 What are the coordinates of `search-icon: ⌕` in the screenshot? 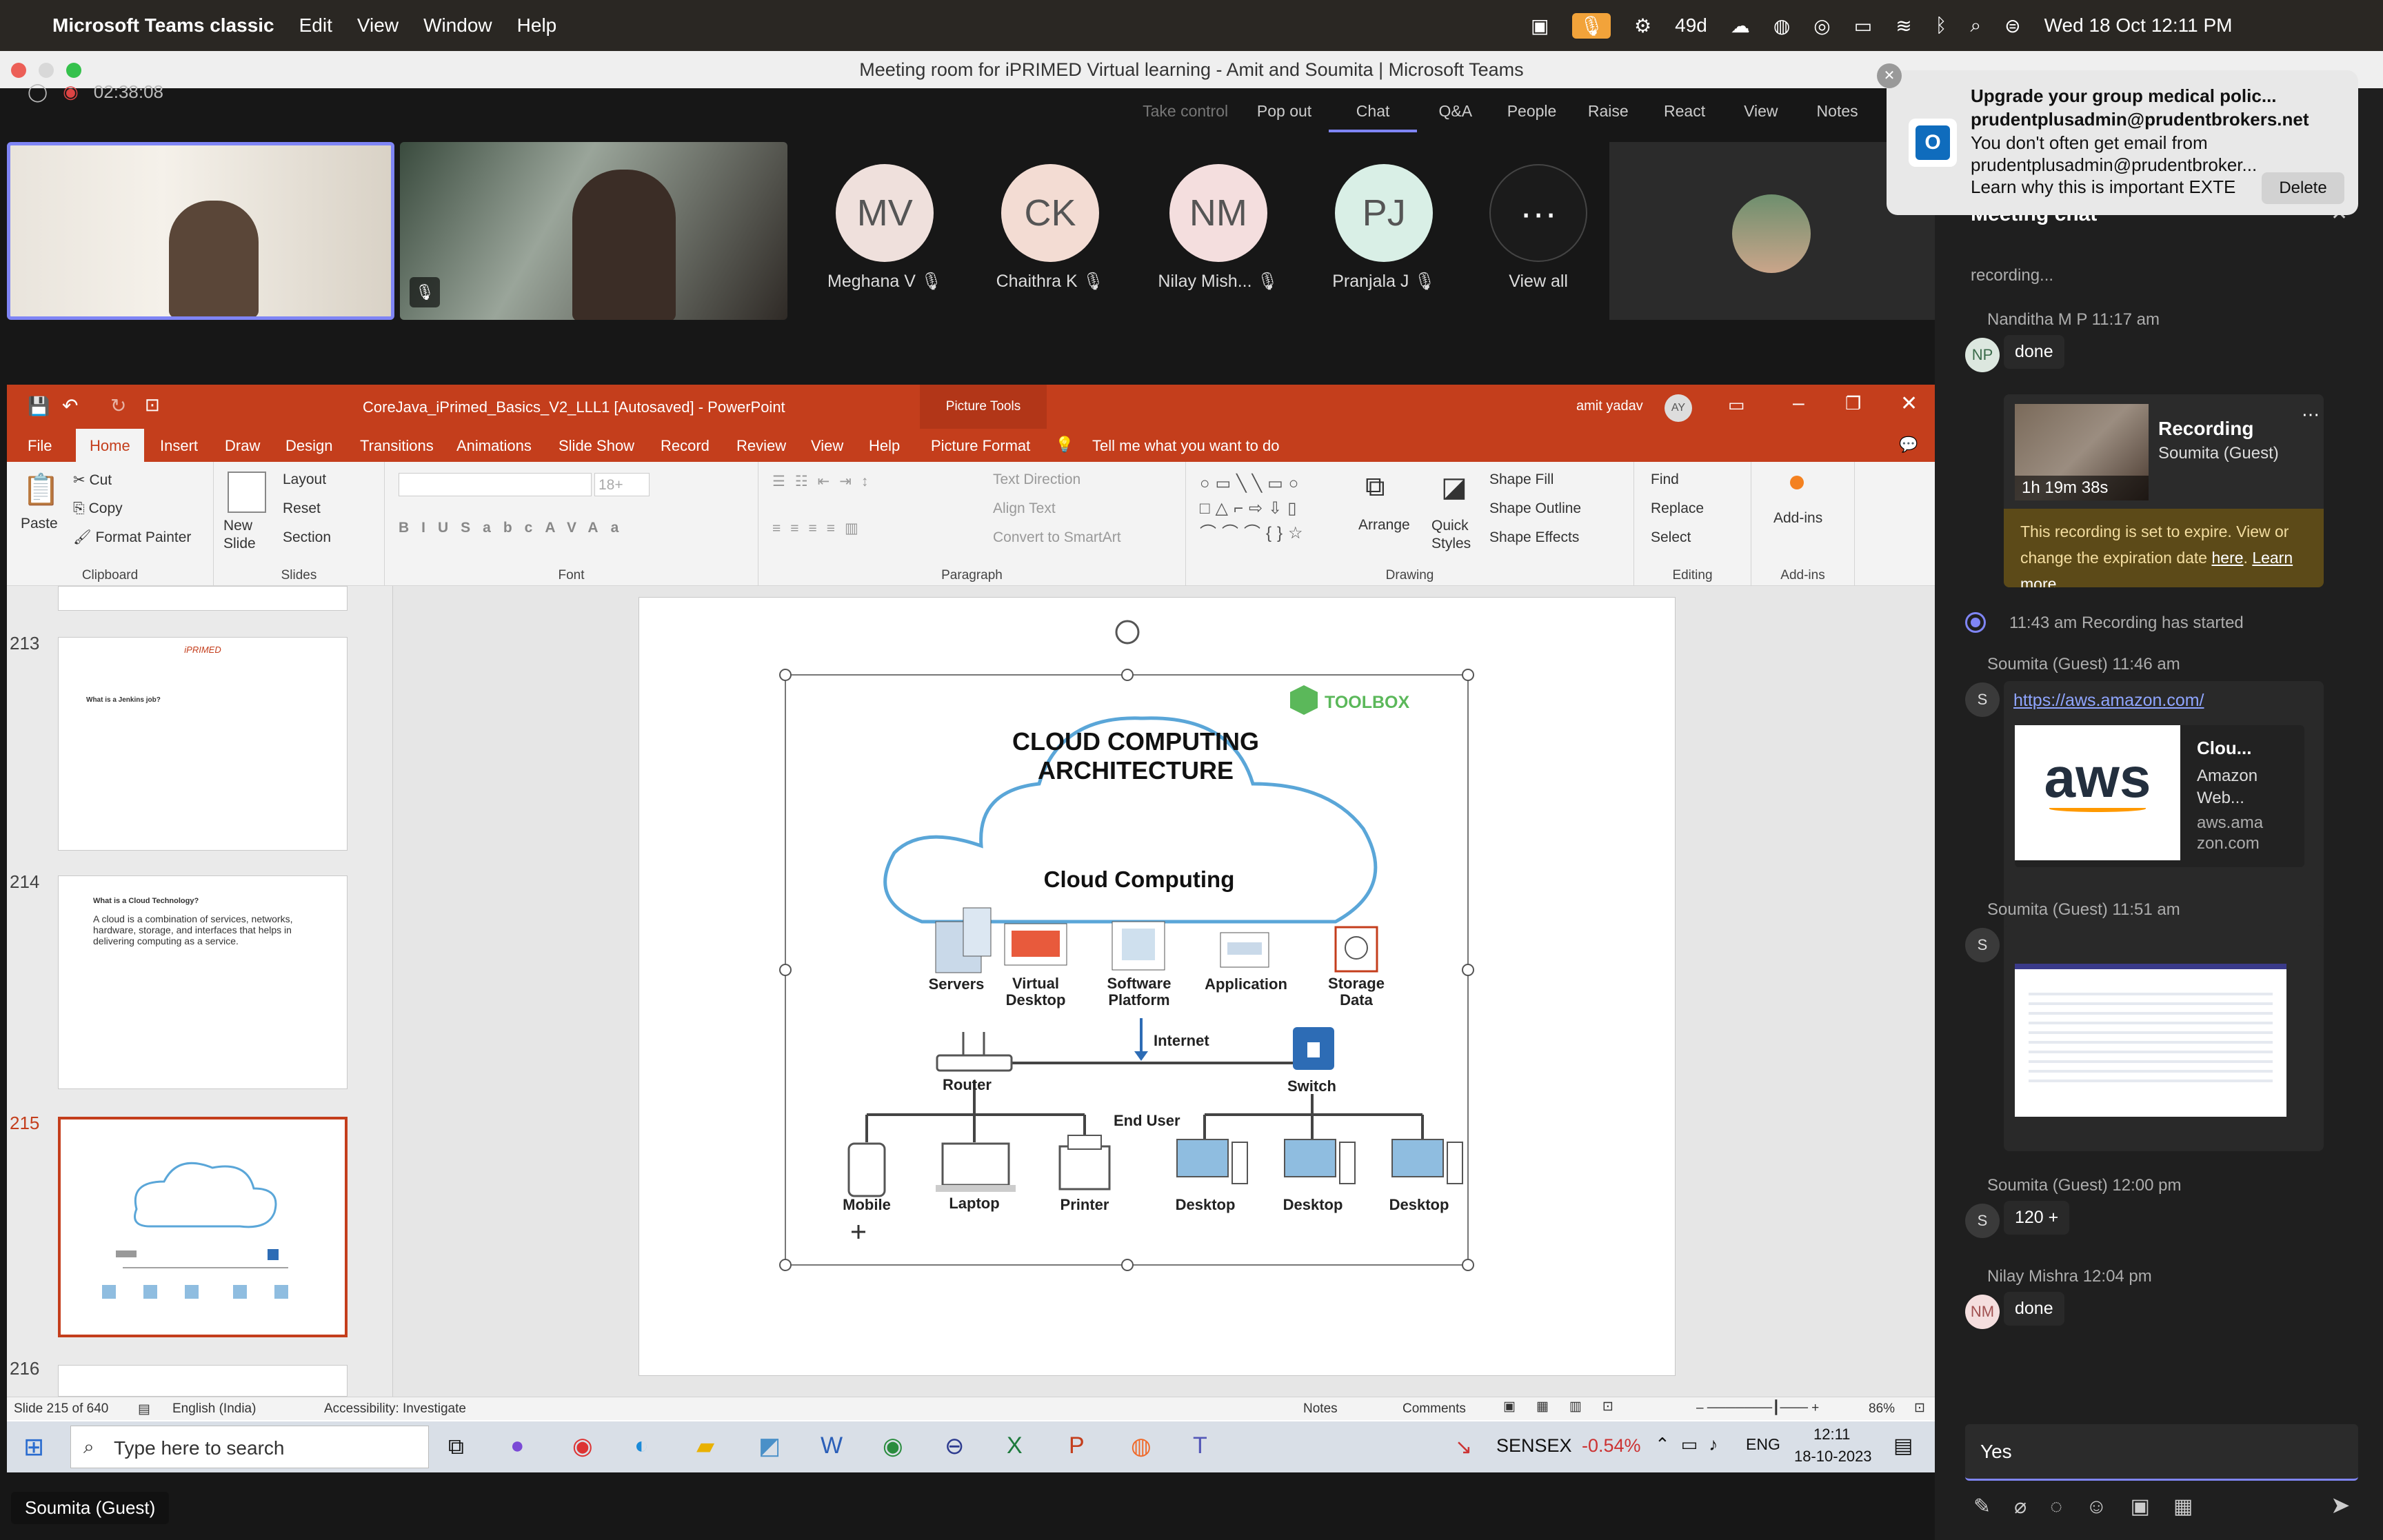 It's located at (1975, 26).